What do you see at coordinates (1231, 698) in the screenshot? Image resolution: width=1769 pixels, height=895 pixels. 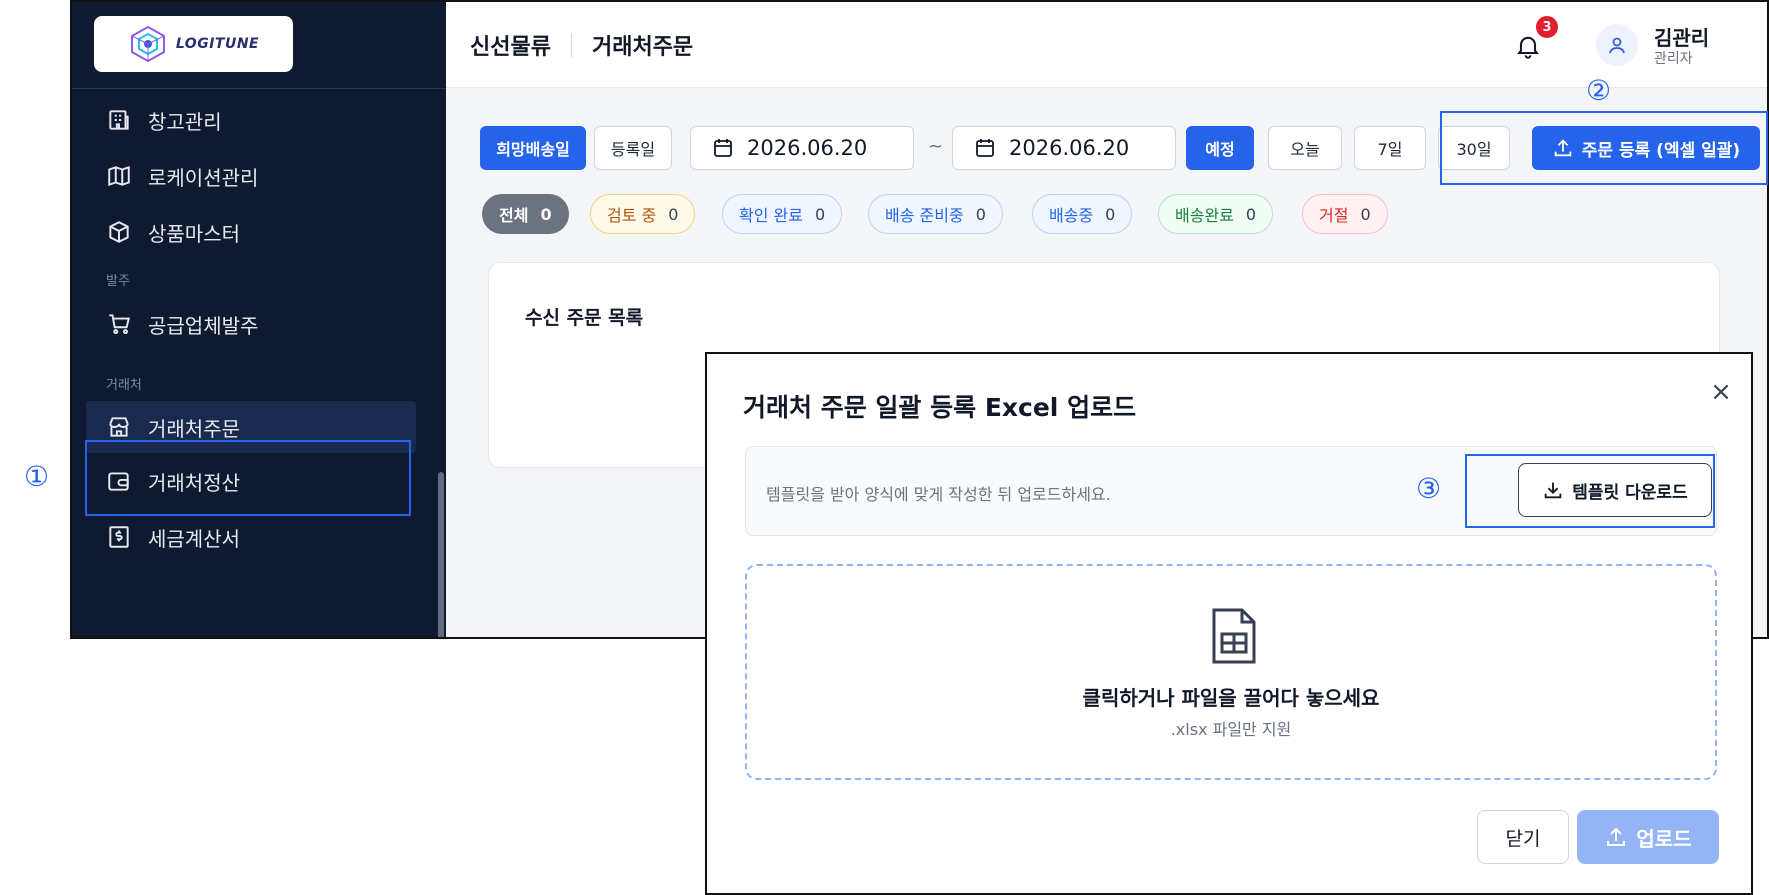 I see `dropzone-main-text: 클릭하거나 파일을 끌어다 놓으세요` at bounding box center [1231, 698].